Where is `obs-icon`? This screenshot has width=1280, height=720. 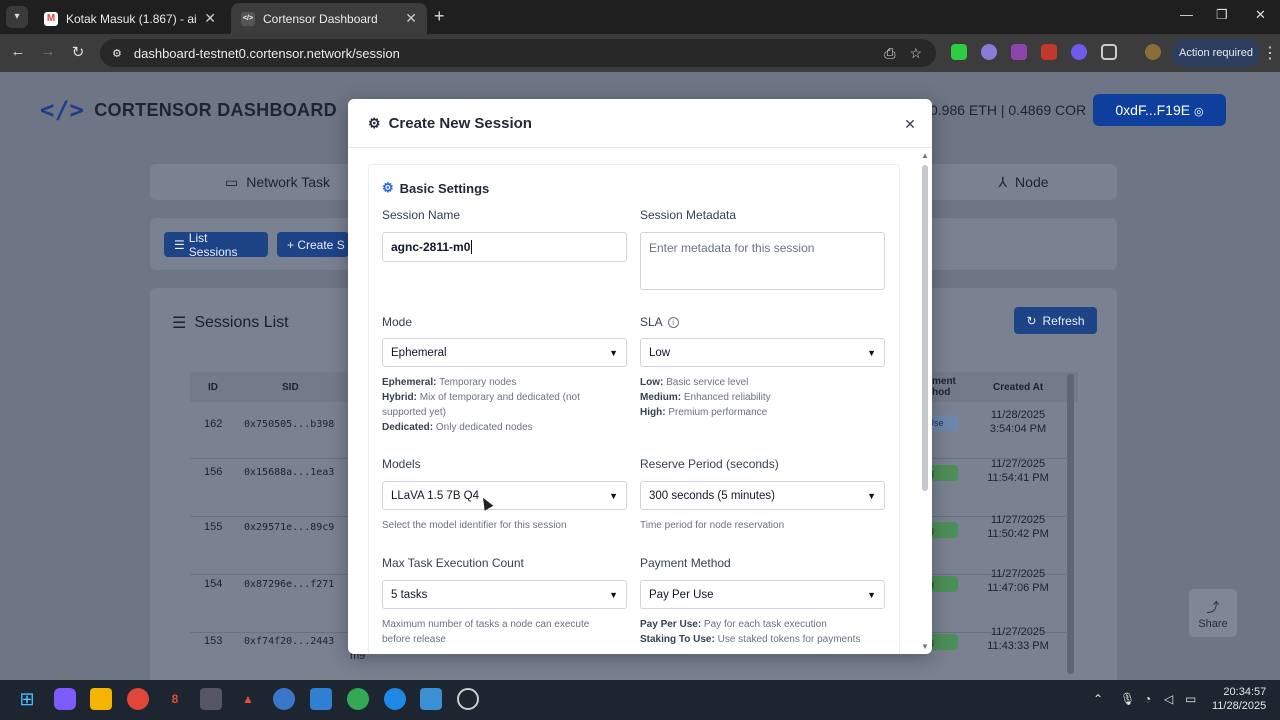 obs-icon is located at coordinates (468, 699).